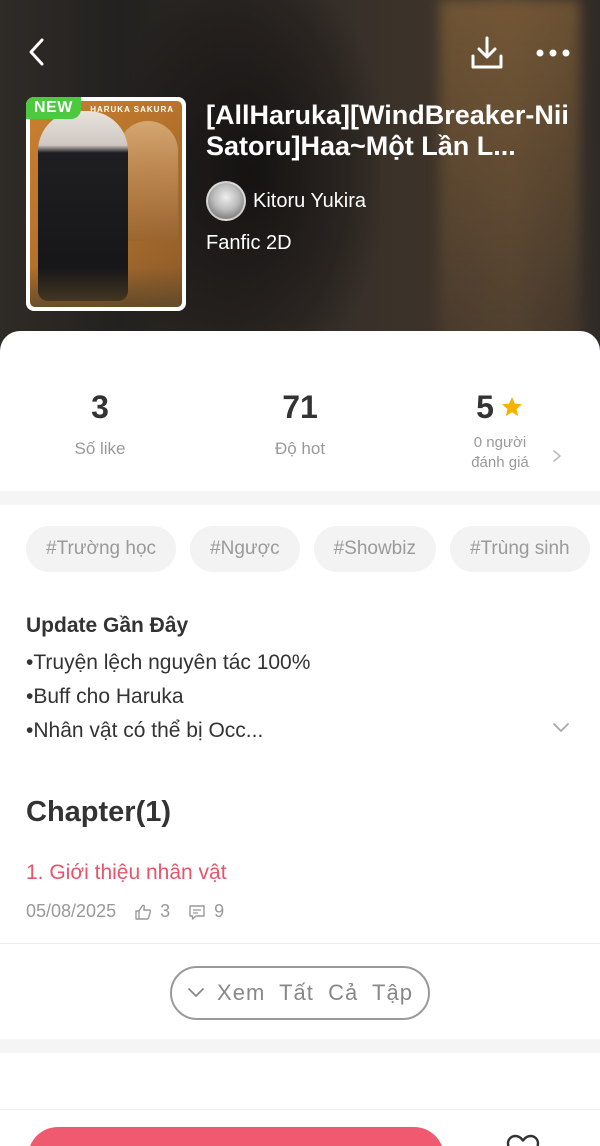  What do you see at coordinates (249, 243) in the screenshot?
I see `genre-label: Fanfic 2D` at bounding box center [249, 243].